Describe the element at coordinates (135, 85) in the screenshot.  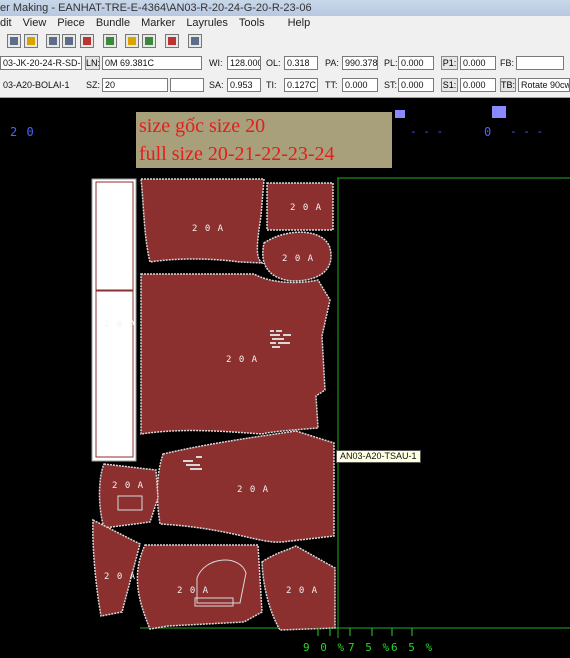
I see `sz-field: 20` at that location.